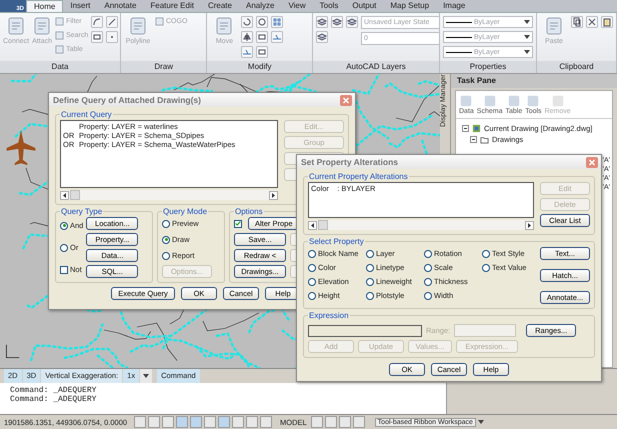  I want to click on group-label: Current Query, so click(86, 114).